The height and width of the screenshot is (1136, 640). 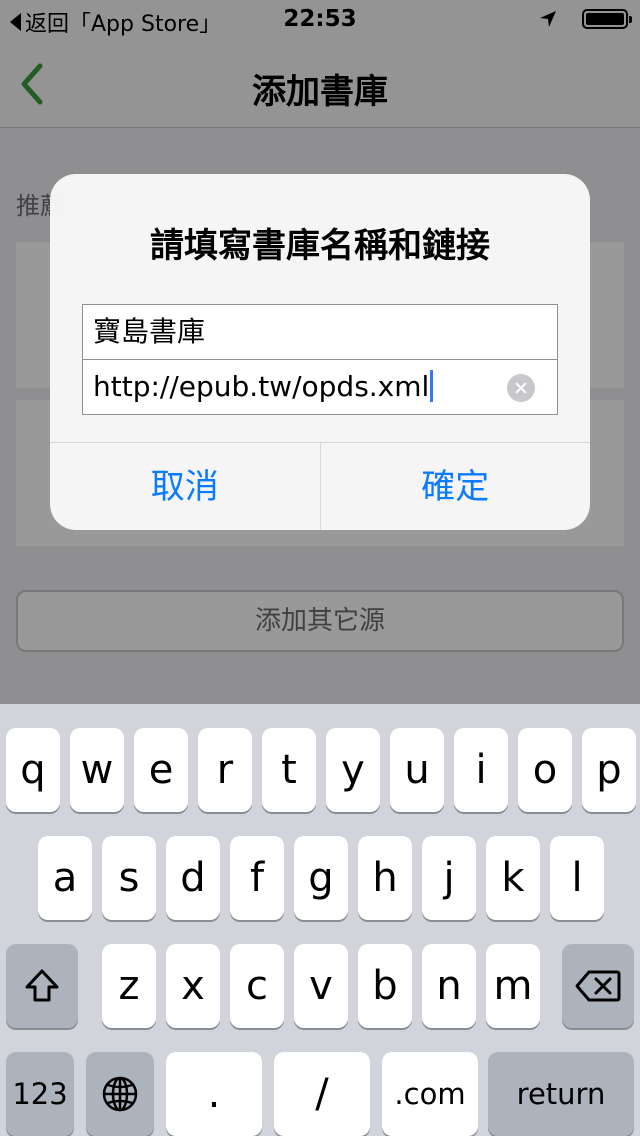 What do you see at coordinates (225, 770) in the screenshot?
I see `key-r: r` at bounding box center [225, 770].